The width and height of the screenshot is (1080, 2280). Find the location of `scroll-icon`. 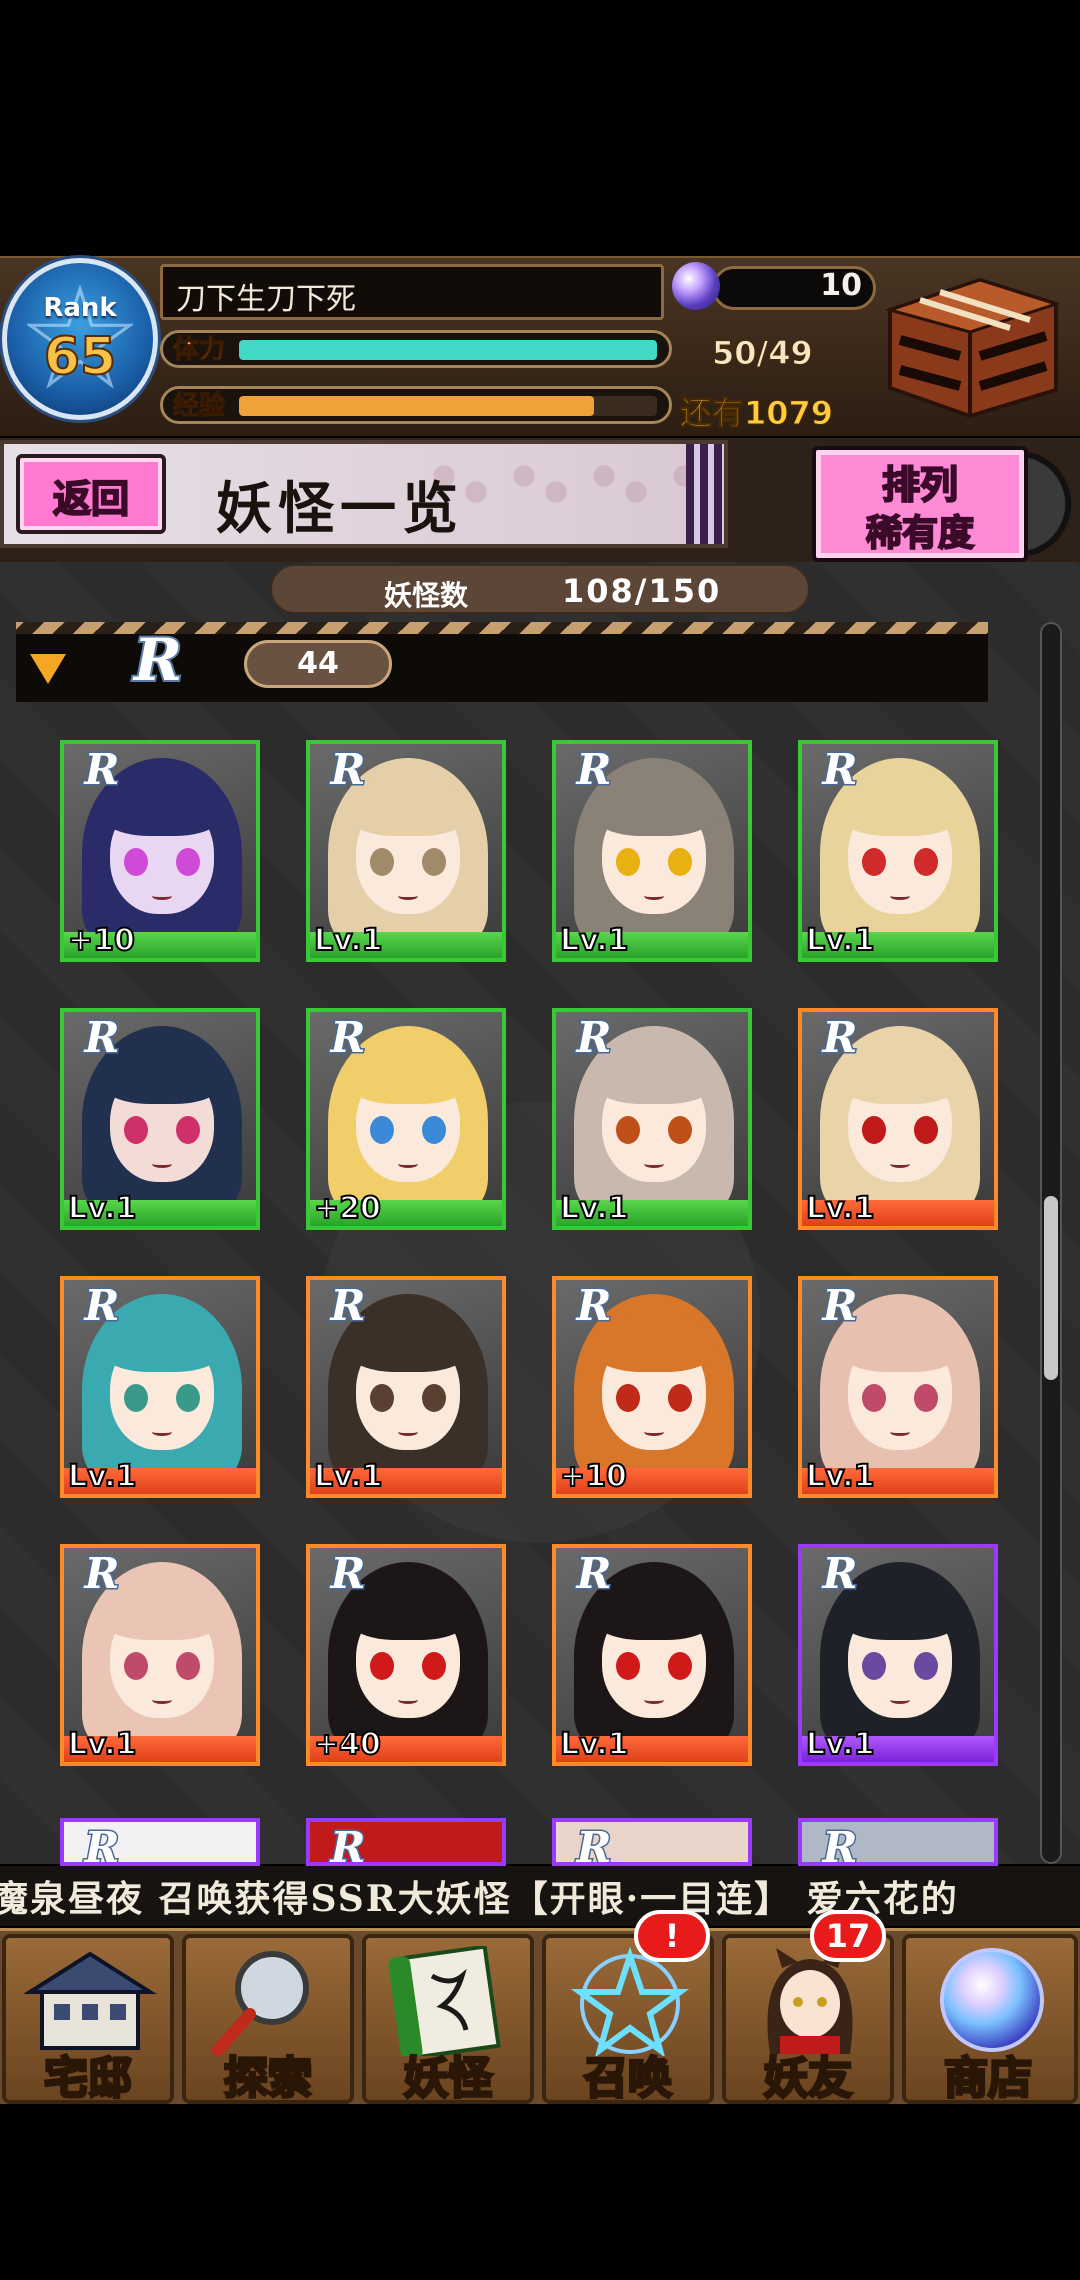

scroll-icon is located at coordinates (444, 2001).